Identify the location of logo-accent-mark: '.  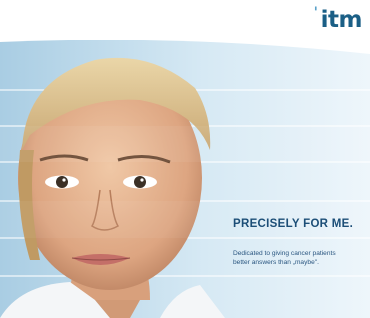
(315, 13).